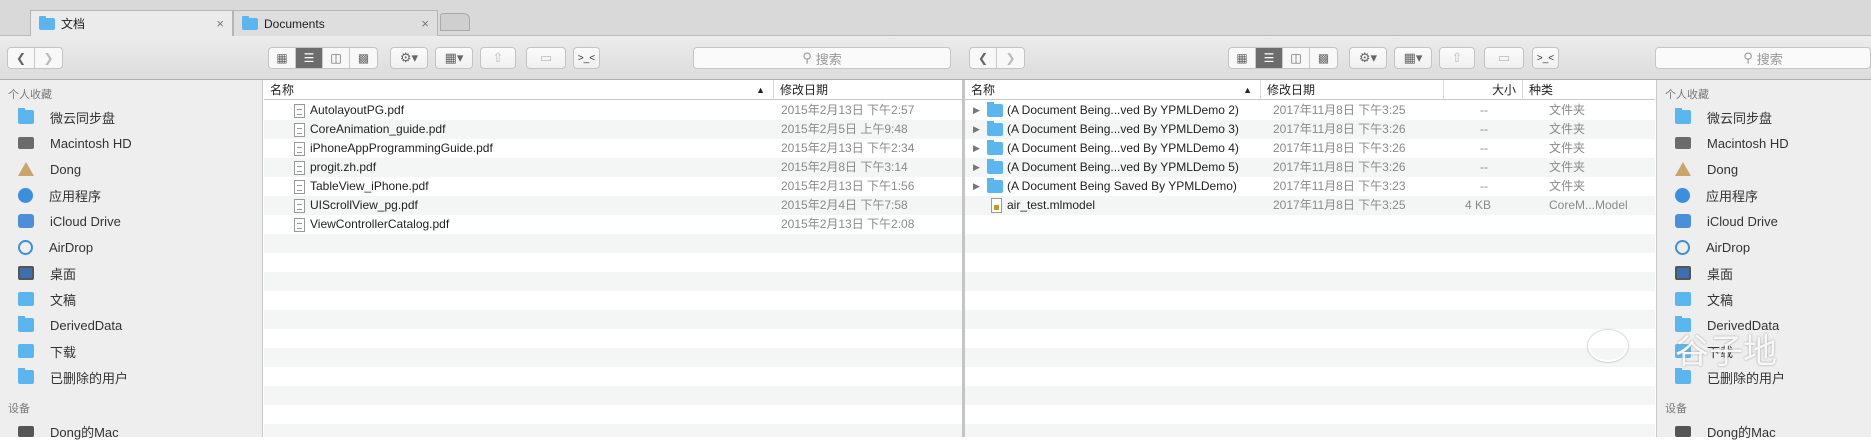 This screenshot has width=1871, height=442. Describe the element at coordinates (1123, 167) in the screenshot. I see `file-name: (A Document Being...ved By YPMLDemo 5)` at that location.